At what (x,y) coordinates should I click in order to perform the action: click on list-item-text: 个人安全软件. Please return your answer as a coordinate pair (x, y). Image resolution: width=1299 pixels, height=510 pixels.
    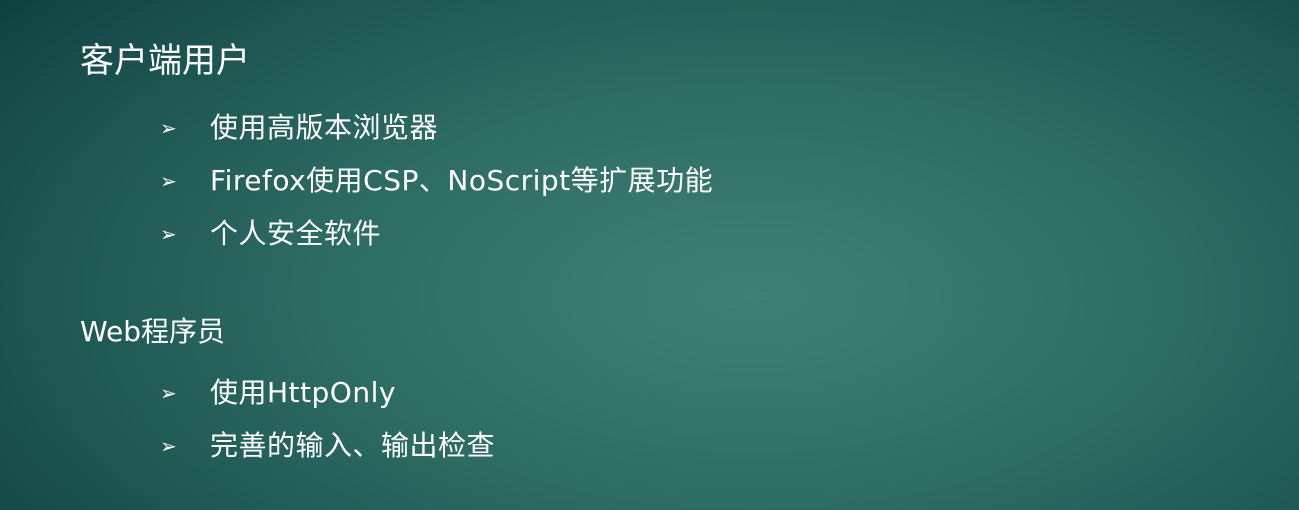
    Looking at the image, I should click on (296, 233).